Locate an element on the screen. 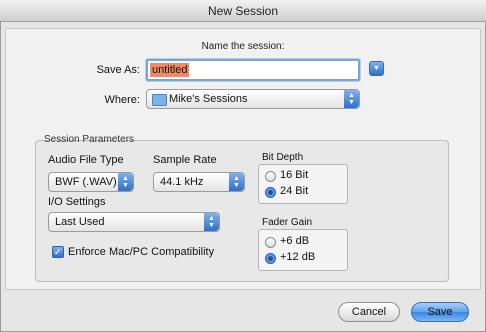 Image resolution: width=486 pixels, height=332 pixels. audio-file-type-value: BWF (.WAV) is located at coordinates (86, 182).